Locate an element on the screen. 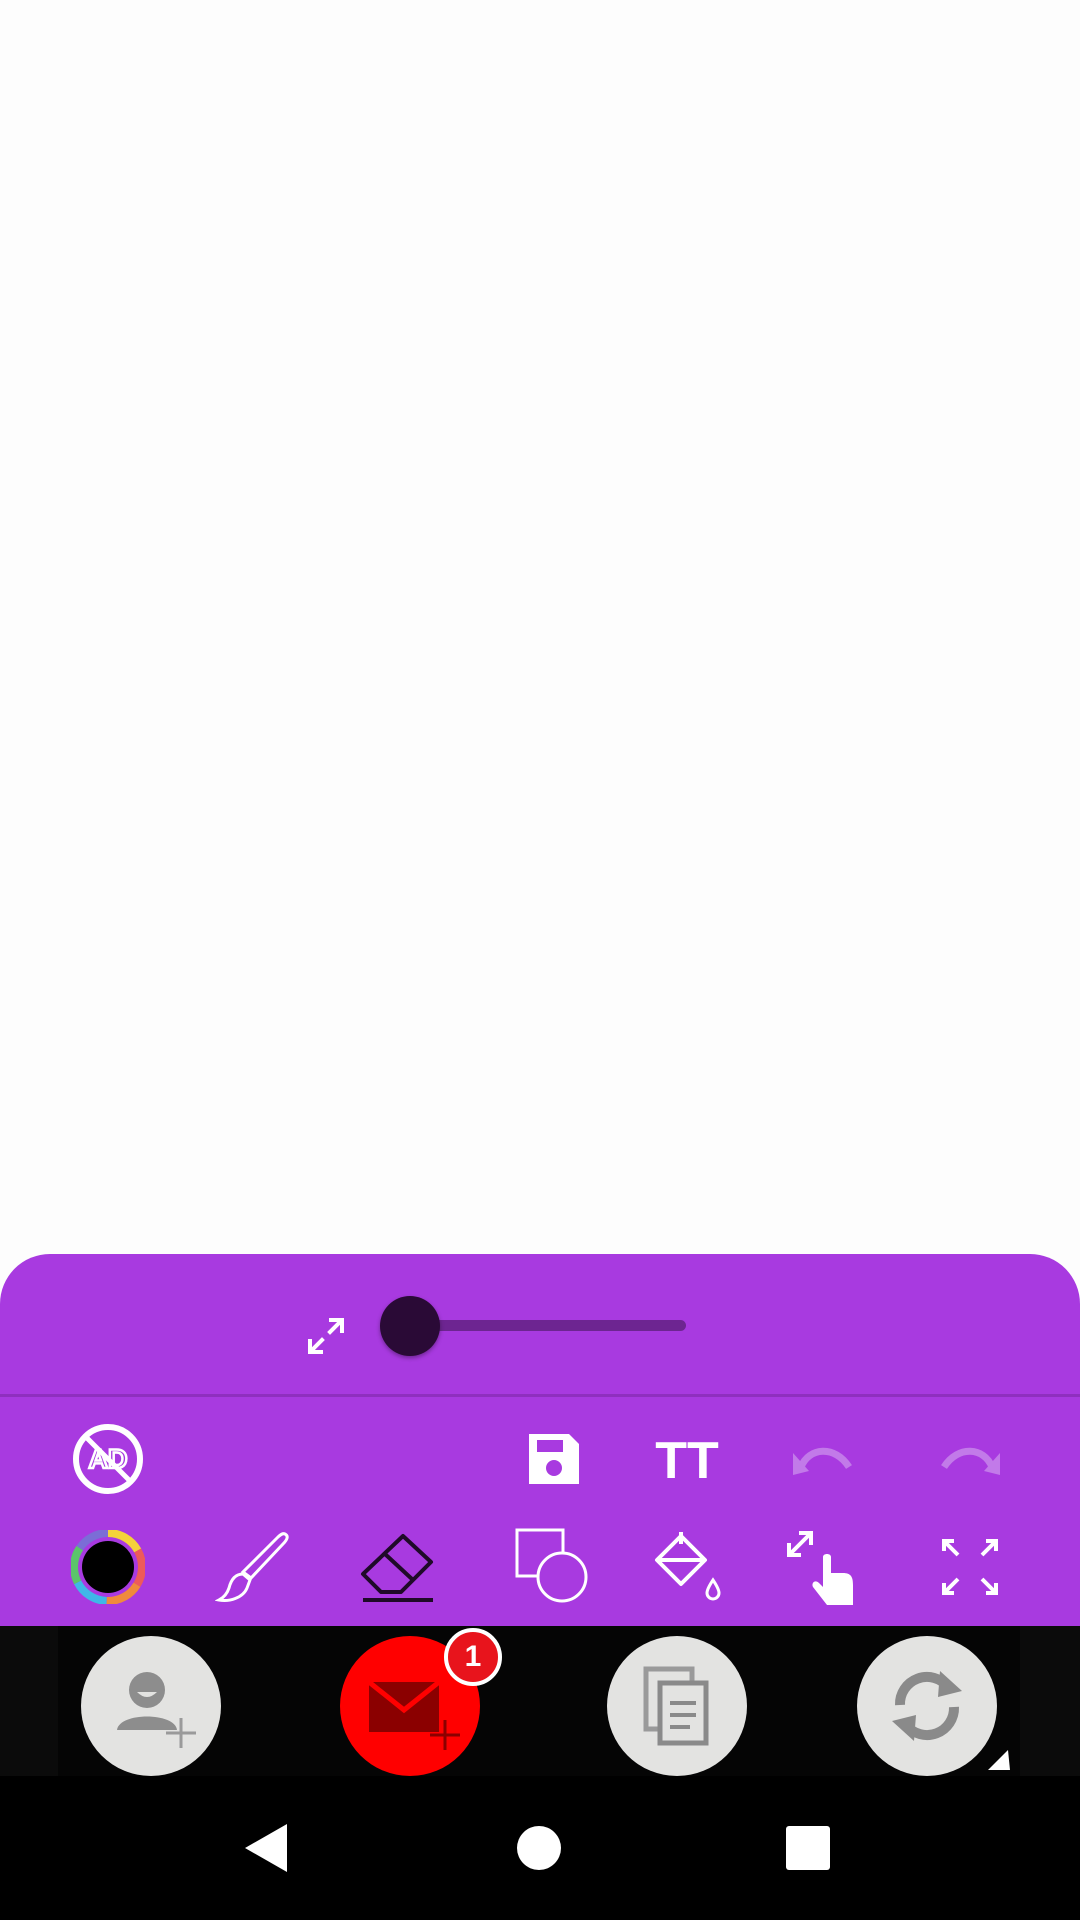 The height and width of the screenshot is (1920, 1080). refresh-icon is located at coordinates (927, 1706).